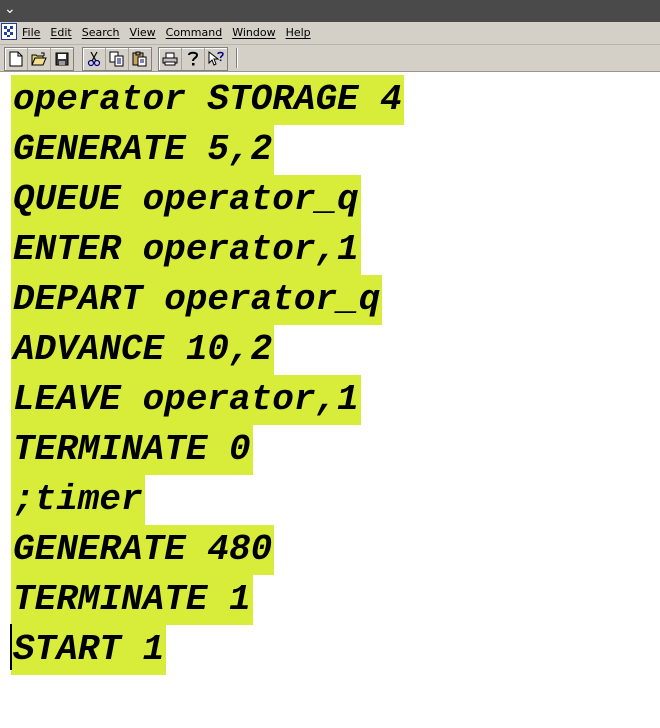 This screenshot has height=728, width=660. What do you see at coordinates (253, 33) in the screenshot?
I see `menu-window: Window` at bounding box center [253, 33].